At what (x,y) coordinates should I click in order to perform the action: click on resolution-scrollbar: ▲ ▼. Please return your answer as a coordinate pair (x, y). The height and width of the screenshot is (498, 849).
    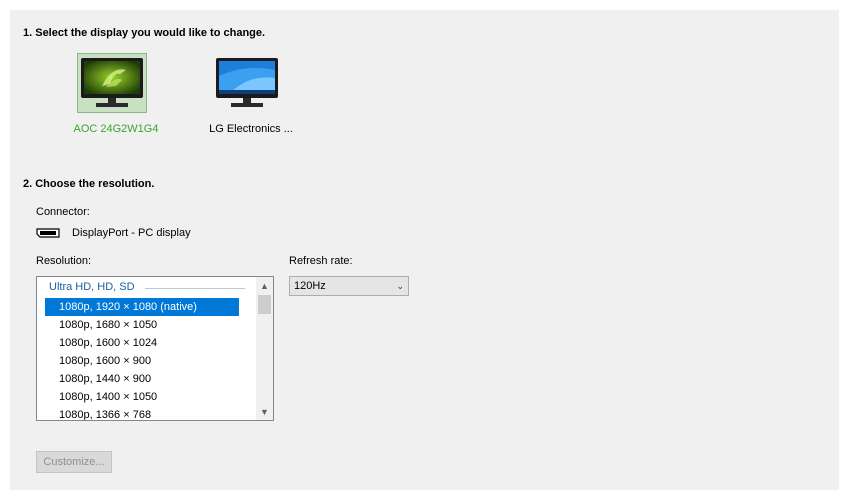
    Looking at the image, I should click on (264, 348).